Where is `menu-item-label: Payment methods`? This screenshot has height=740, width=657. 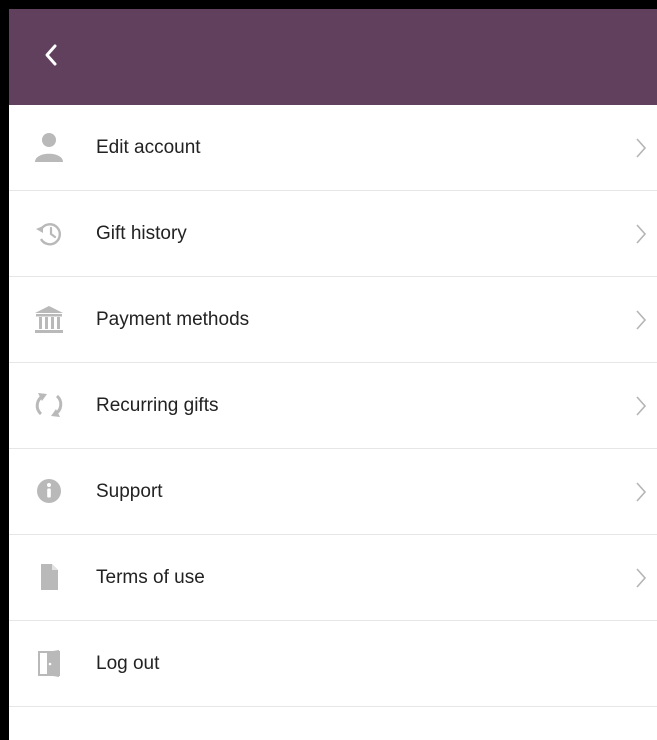 menu-item-label: Payment methods is located at coordinates (173, 319).